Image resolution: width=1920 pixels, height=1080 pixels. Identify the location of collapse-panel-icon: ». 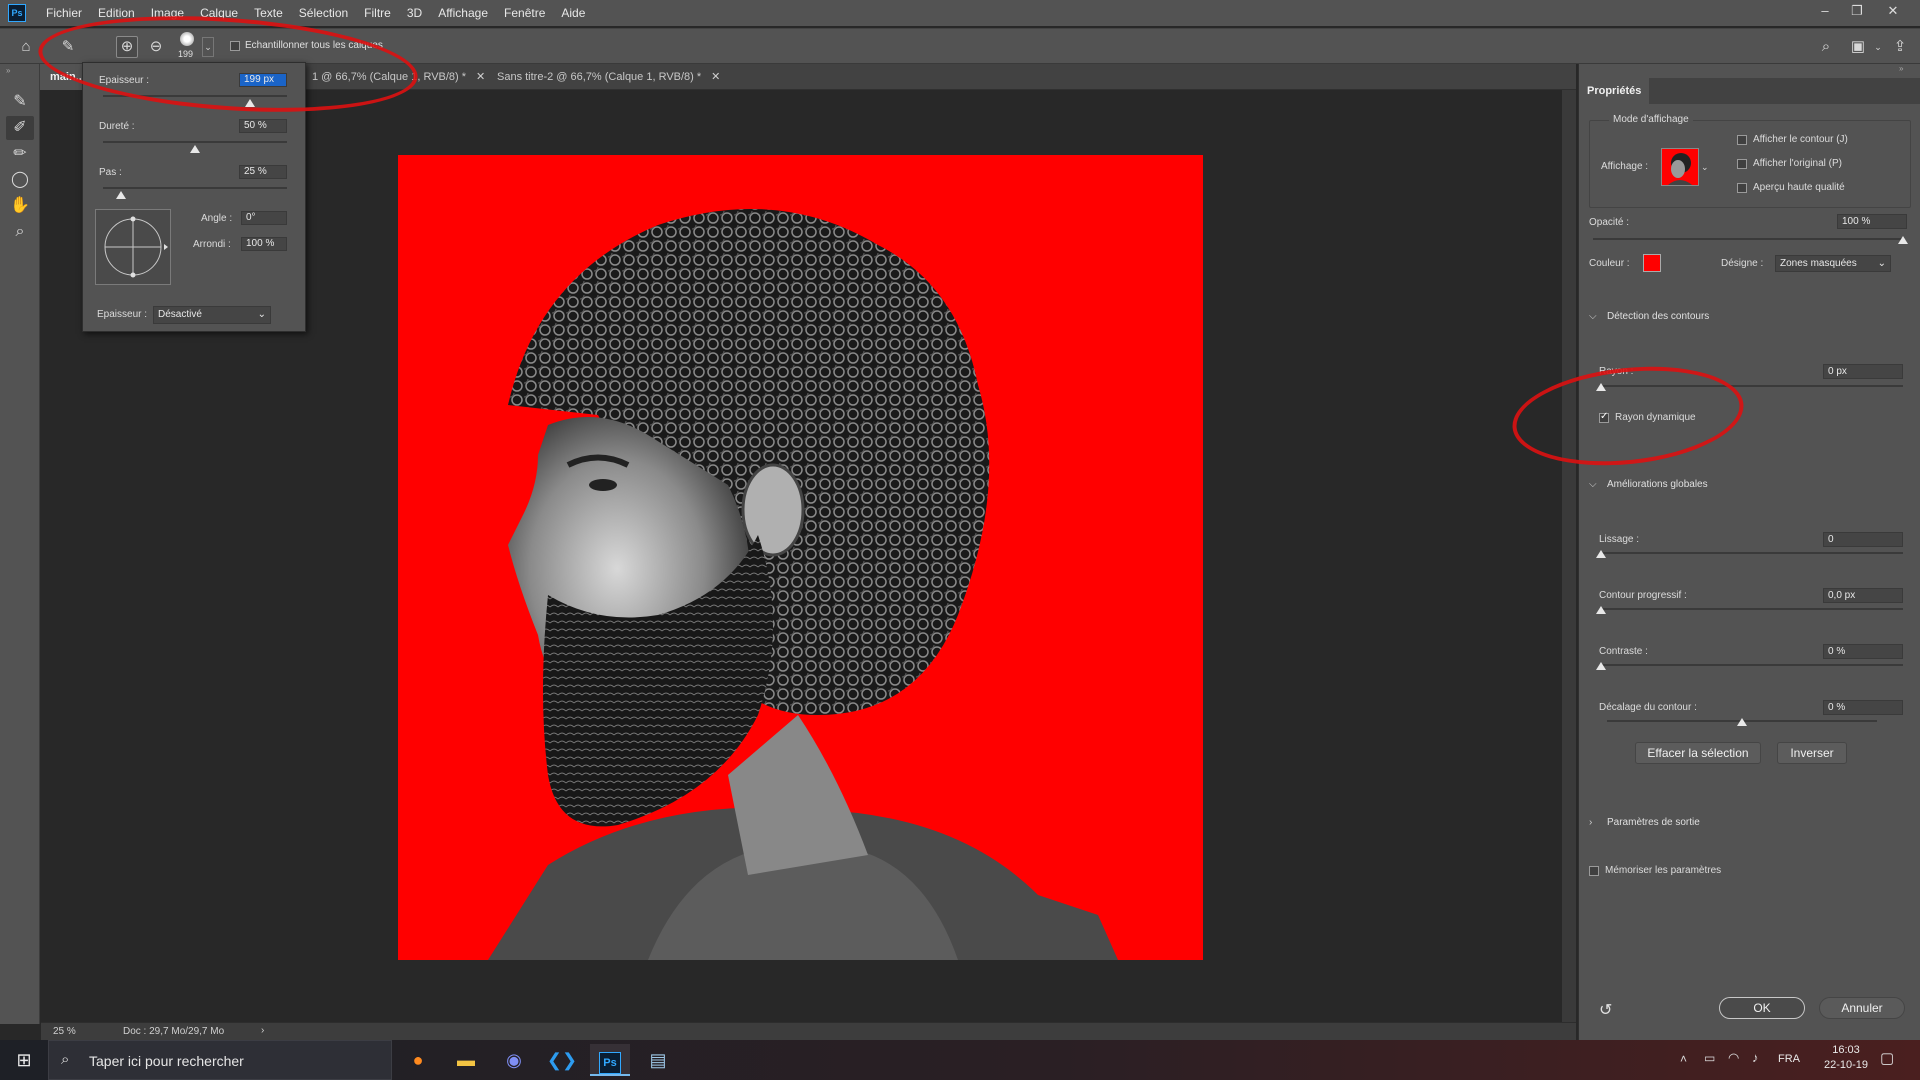
(1901, 68).